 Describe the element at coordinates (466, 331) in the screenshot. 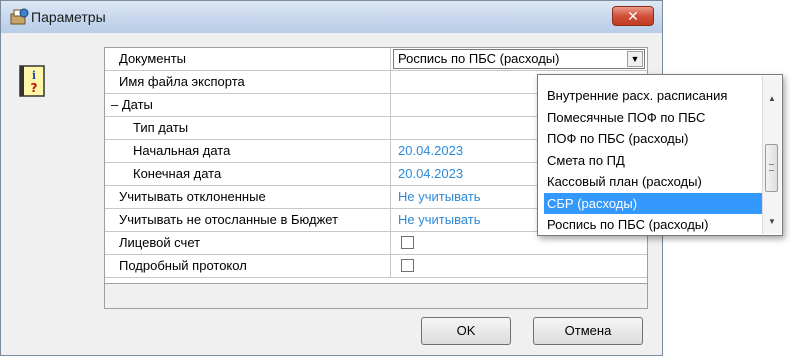

I see `ok-button: OK` at that location.